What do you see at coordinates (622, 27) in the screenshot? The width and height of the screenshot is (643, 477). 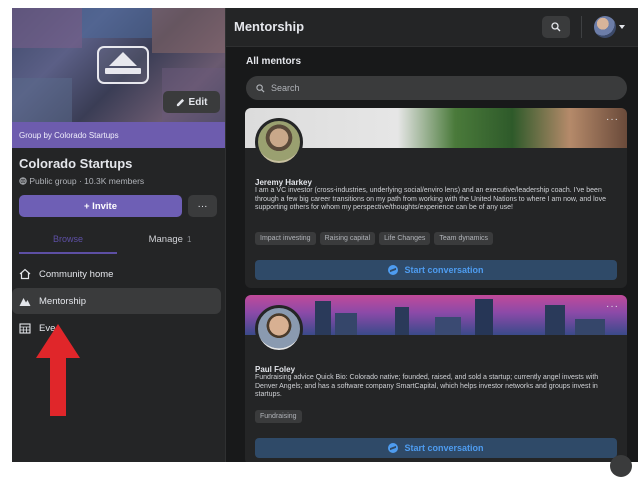 I see `chevron-down-icon` at bounding box center [622, 27].